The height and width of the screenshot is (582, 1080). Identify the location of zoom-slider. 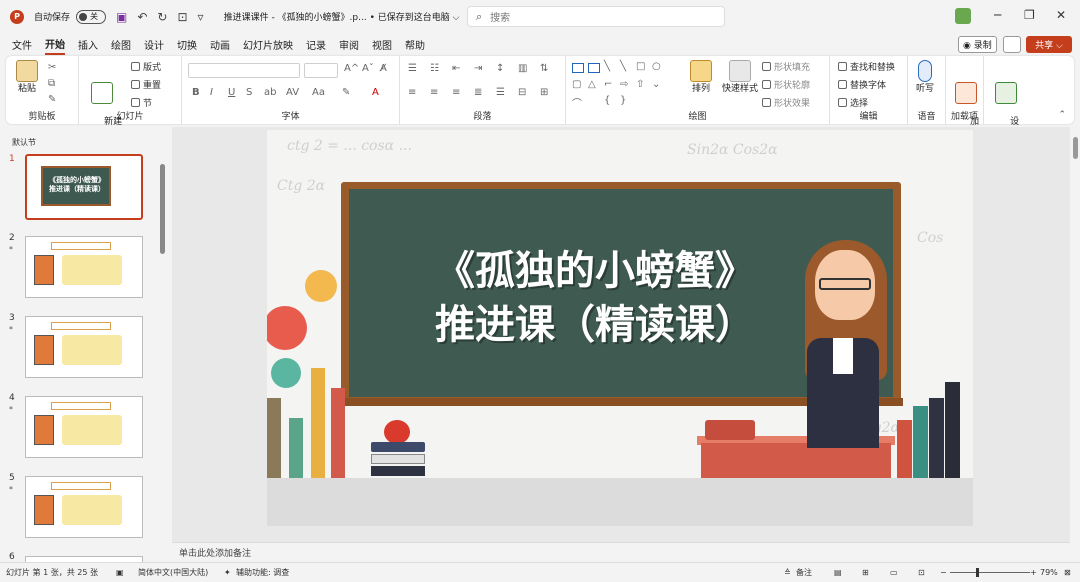
(990, 572).